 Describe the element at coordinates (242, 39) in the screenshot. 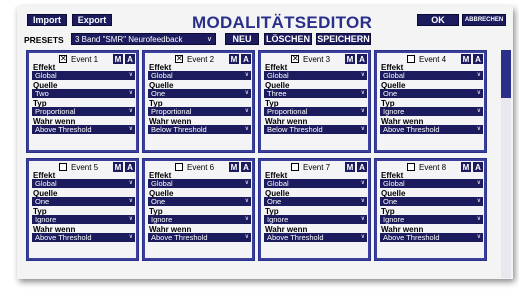

I see `new-preset-button: NEU` at that location.